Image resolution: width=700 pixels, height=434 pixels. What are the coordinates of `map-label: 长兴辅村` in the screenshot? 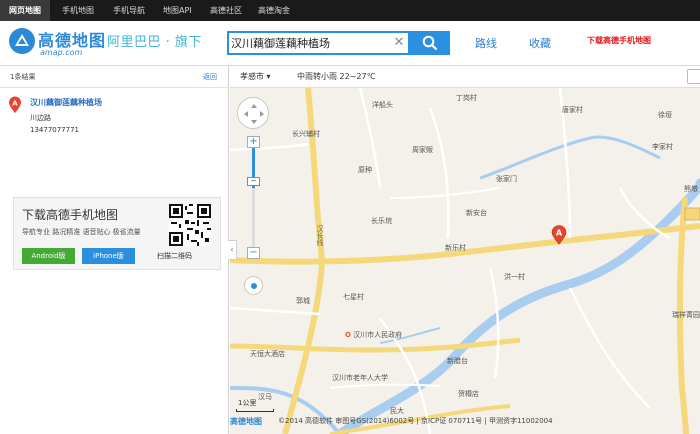 It's located at (306, 134).